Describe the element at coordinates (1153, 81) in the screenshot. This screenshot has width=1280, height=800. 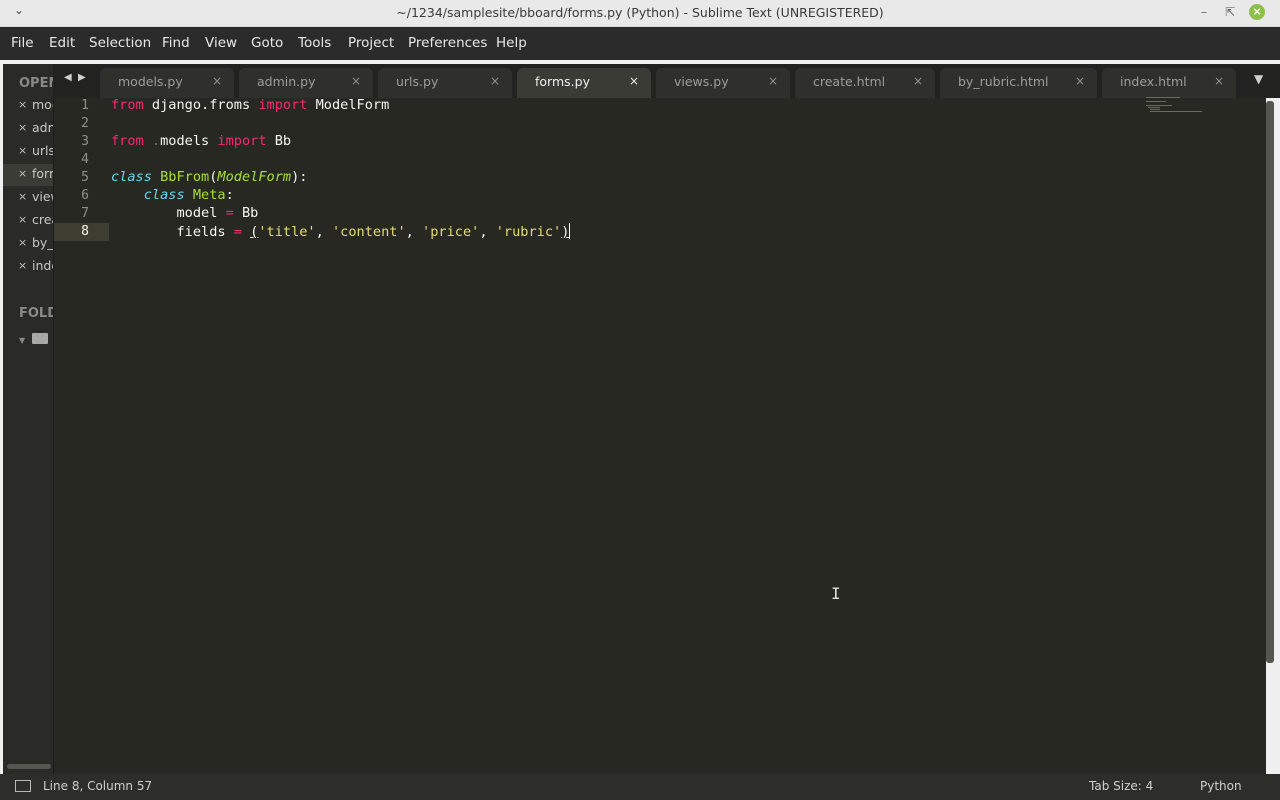
I see `tab-label: index.html` at that location.